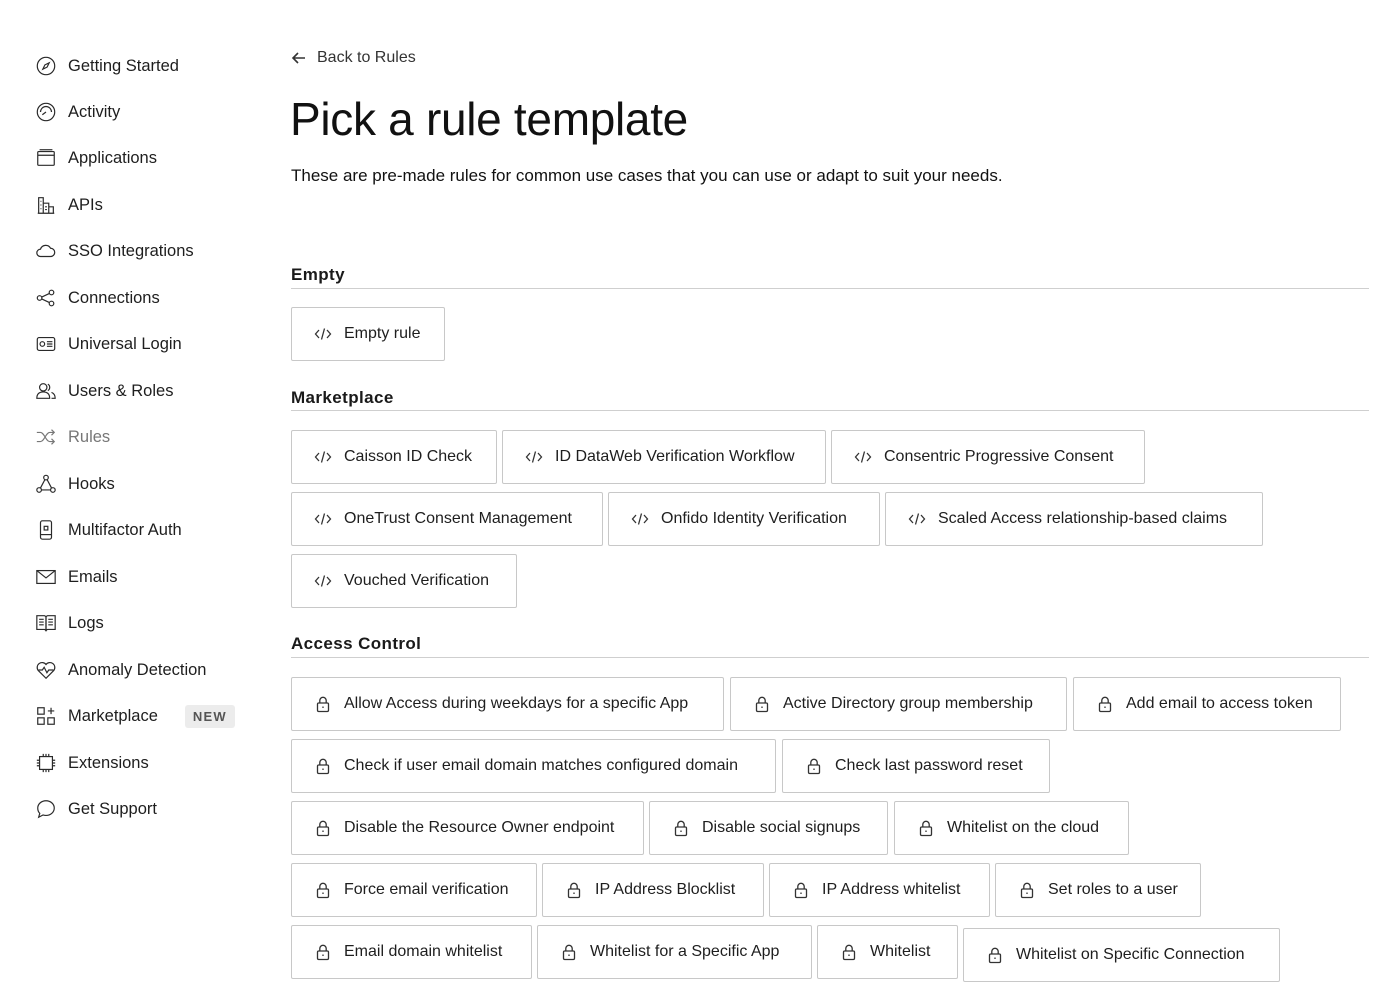 The width and height of the screenshot is (1400, 995). What do you see at coordinates (353, 58) in the screenshot?
I see `back-to-rules-link: Back to Rules` at bounding box center [353, 58].